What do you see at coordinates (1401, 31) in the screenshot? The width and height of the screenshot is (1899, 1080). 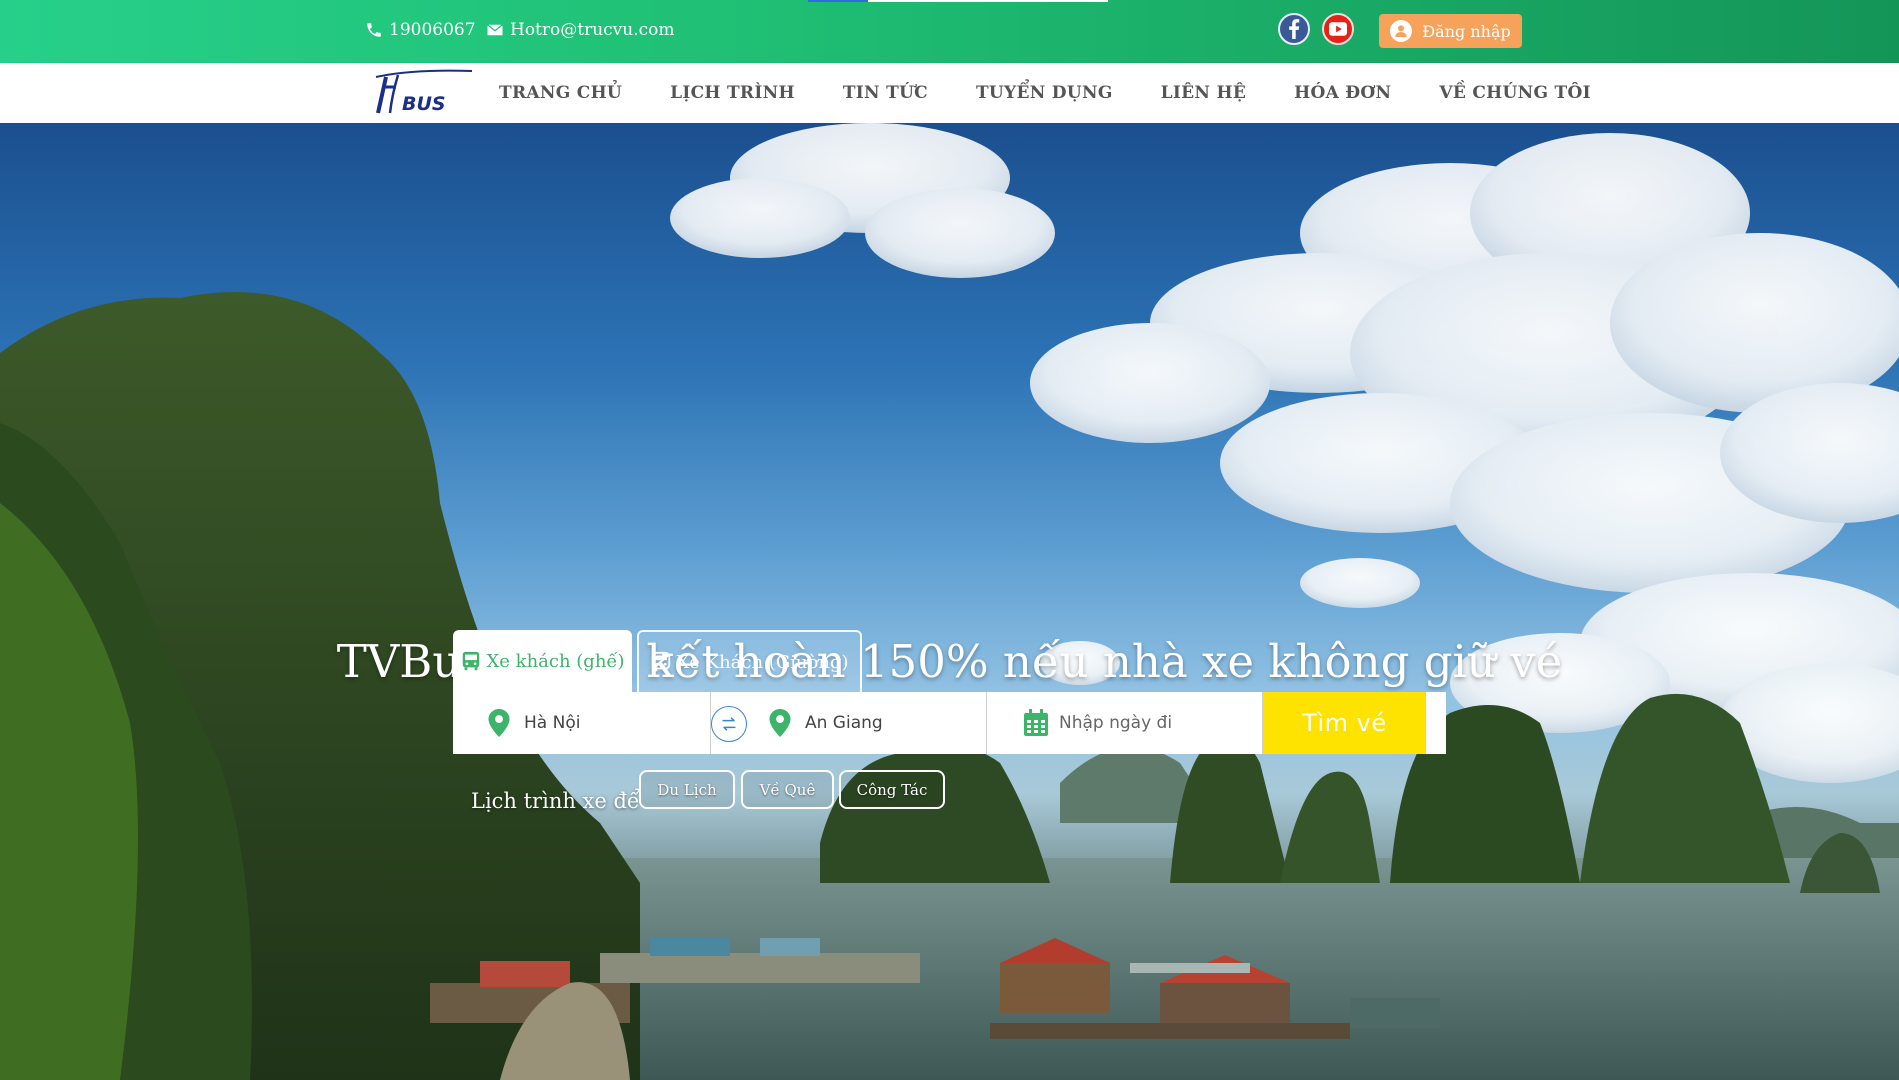 I see `user-icon` at bounding box center [1401, 31].